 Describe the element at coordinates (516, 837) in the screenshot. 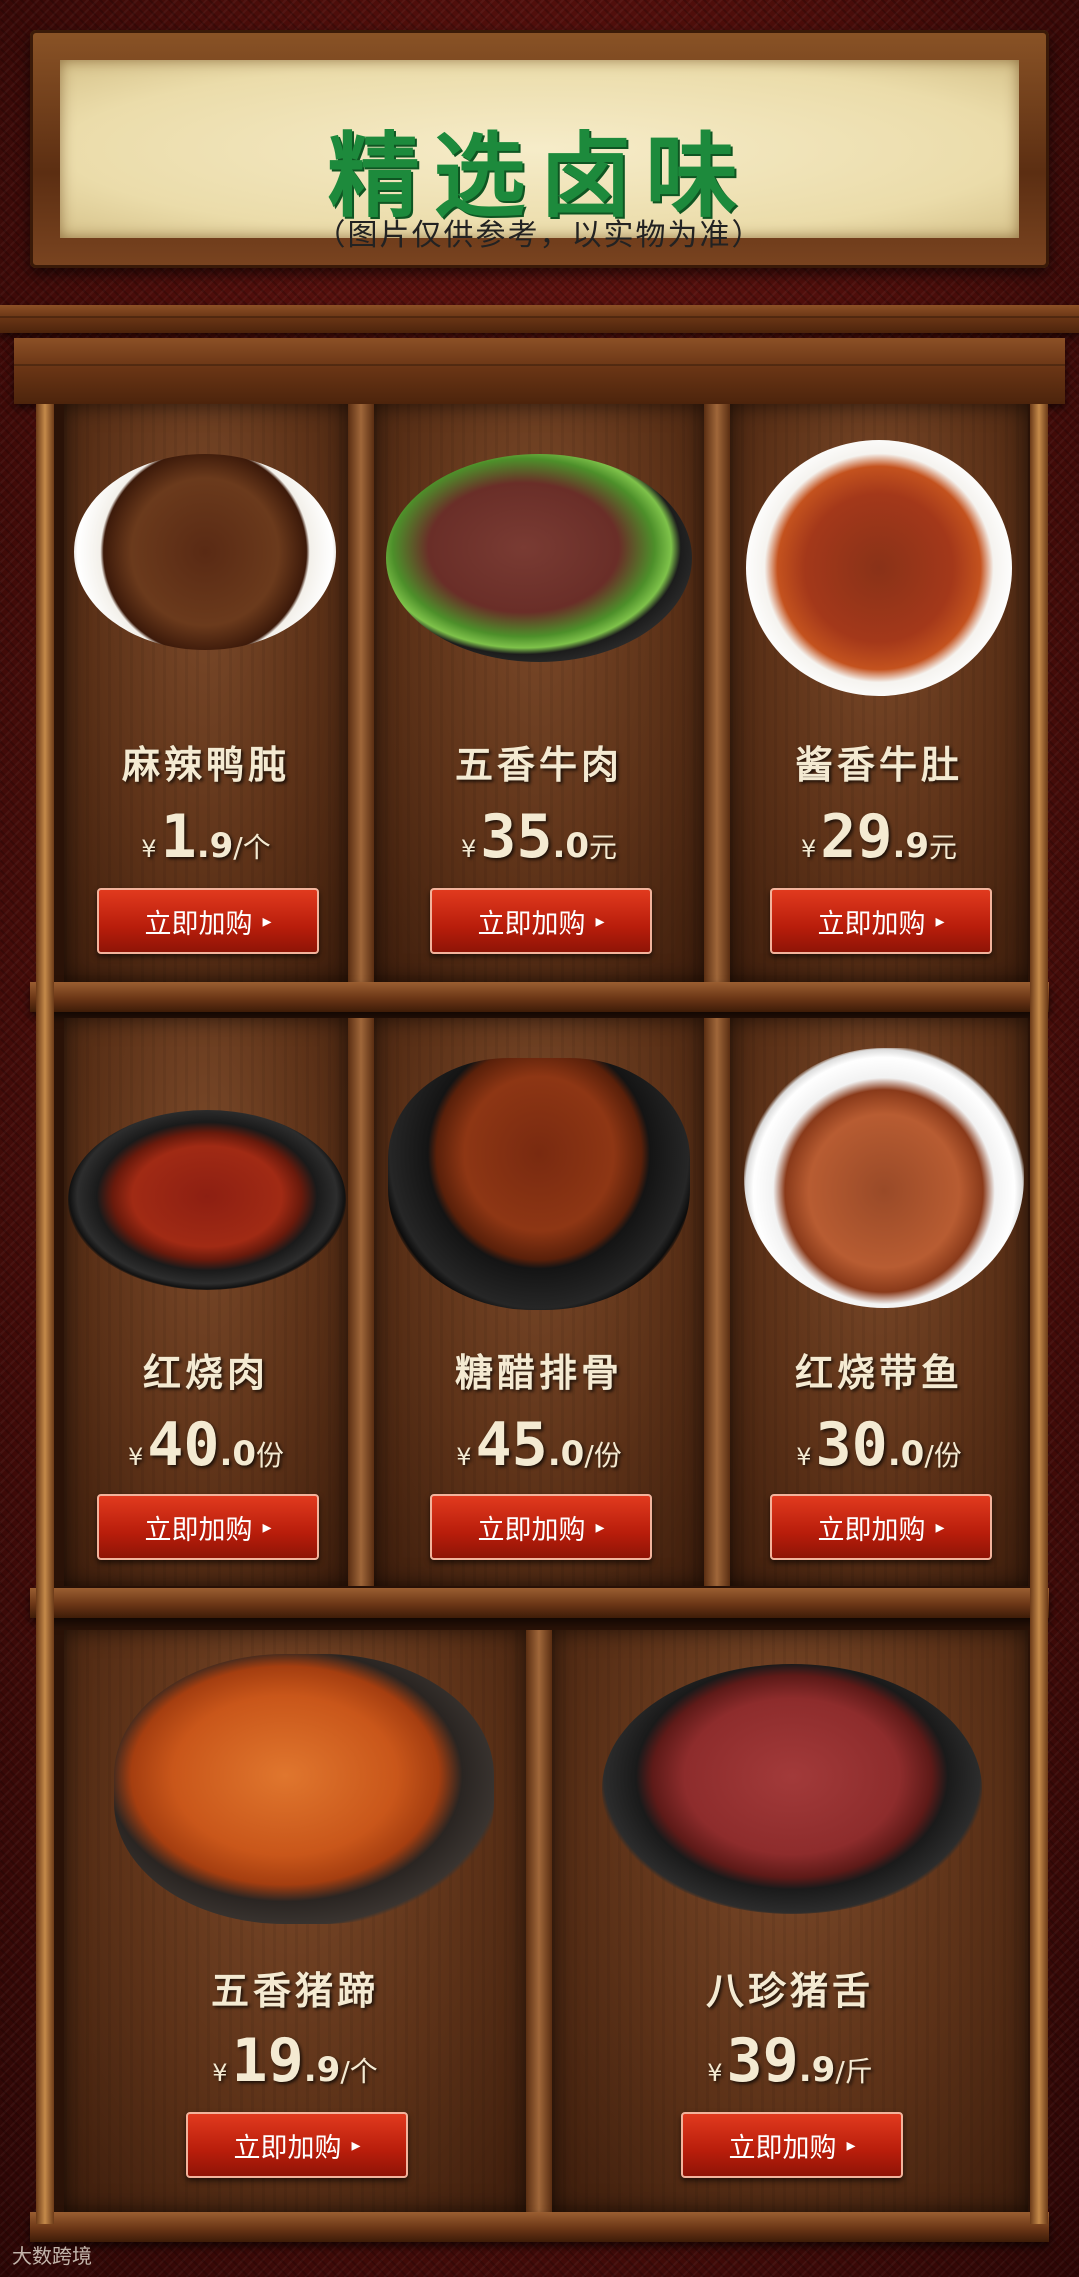

I see `price-integer: 35` at that location.